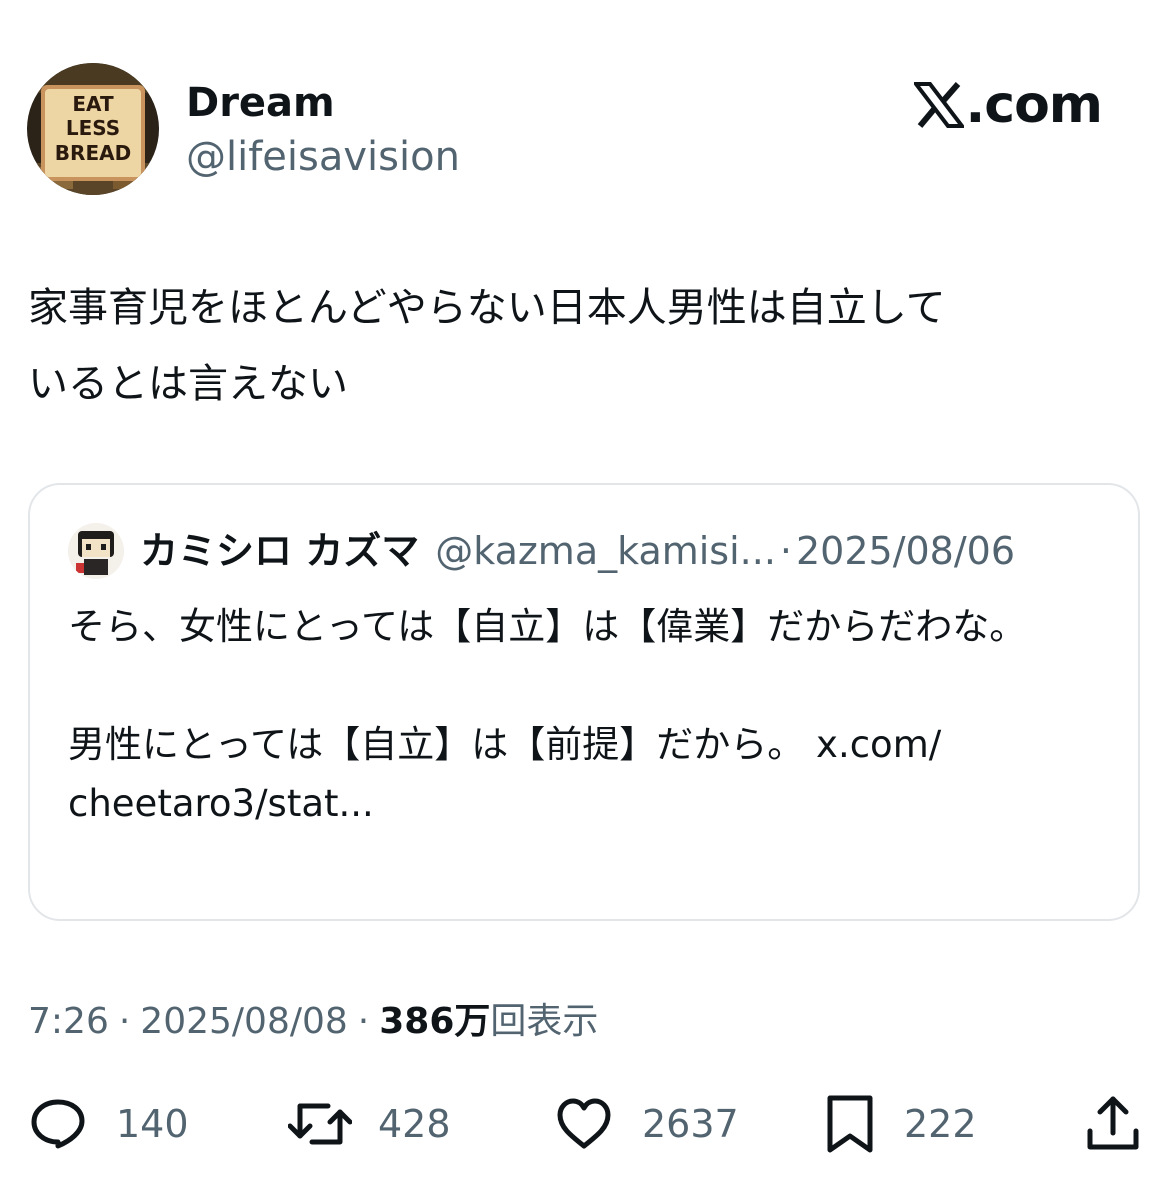  What do you see at coordinates (1034, 105) in the screenshot?
I see `brand-domain-text: .com` at bounding box center [1034, 105].